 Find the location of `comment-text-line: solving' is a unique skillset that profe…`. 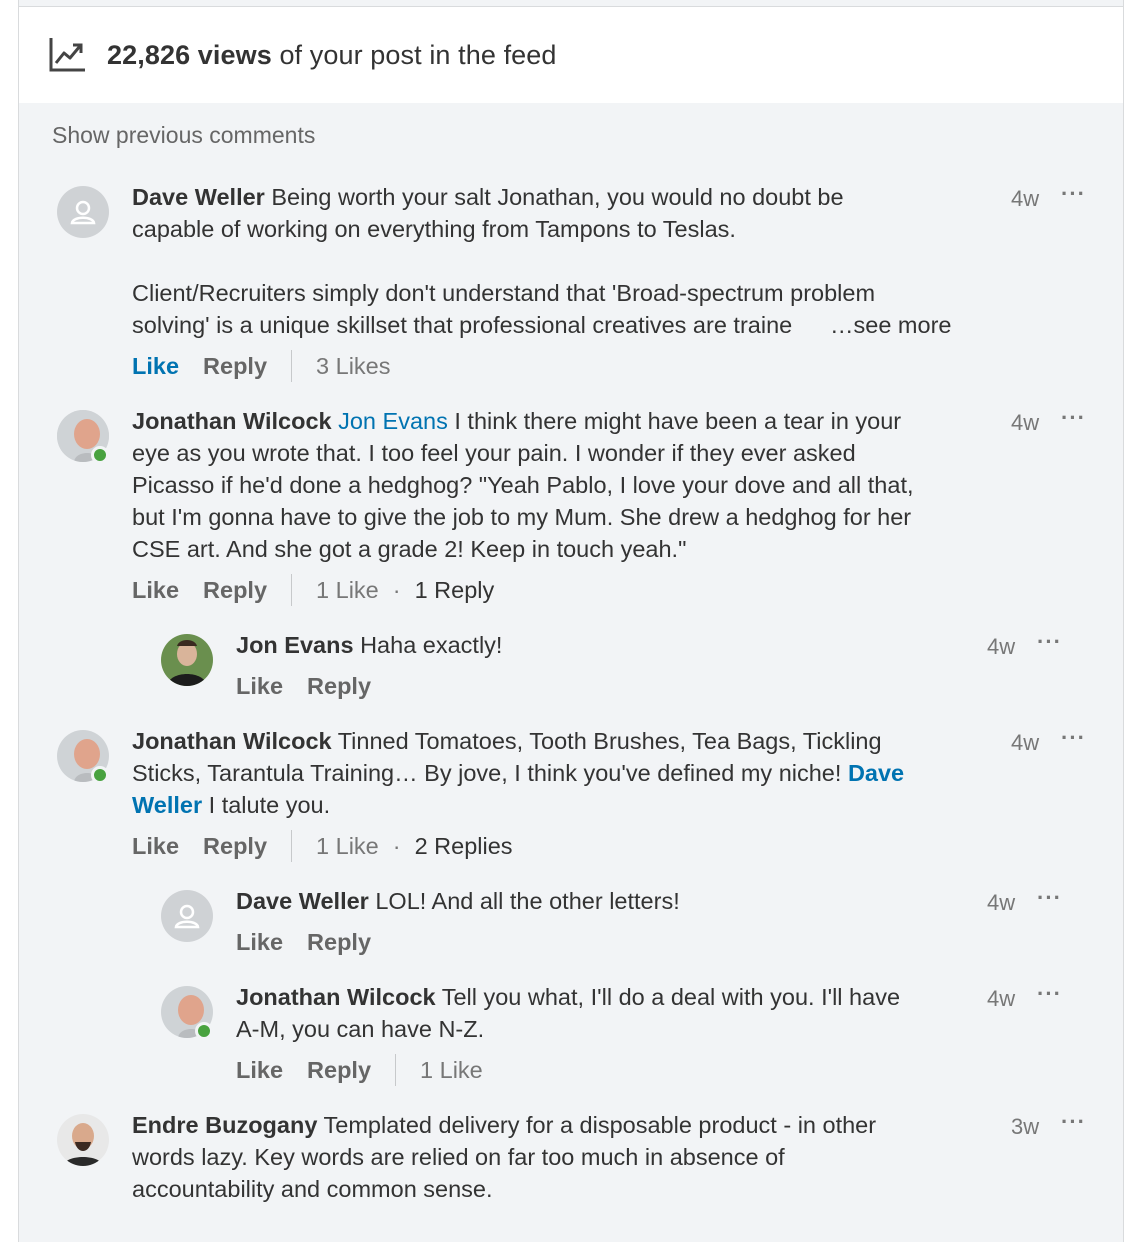

comment-text-line: solving' is a unique skillset that profe… is located at coordinates (462, 325).